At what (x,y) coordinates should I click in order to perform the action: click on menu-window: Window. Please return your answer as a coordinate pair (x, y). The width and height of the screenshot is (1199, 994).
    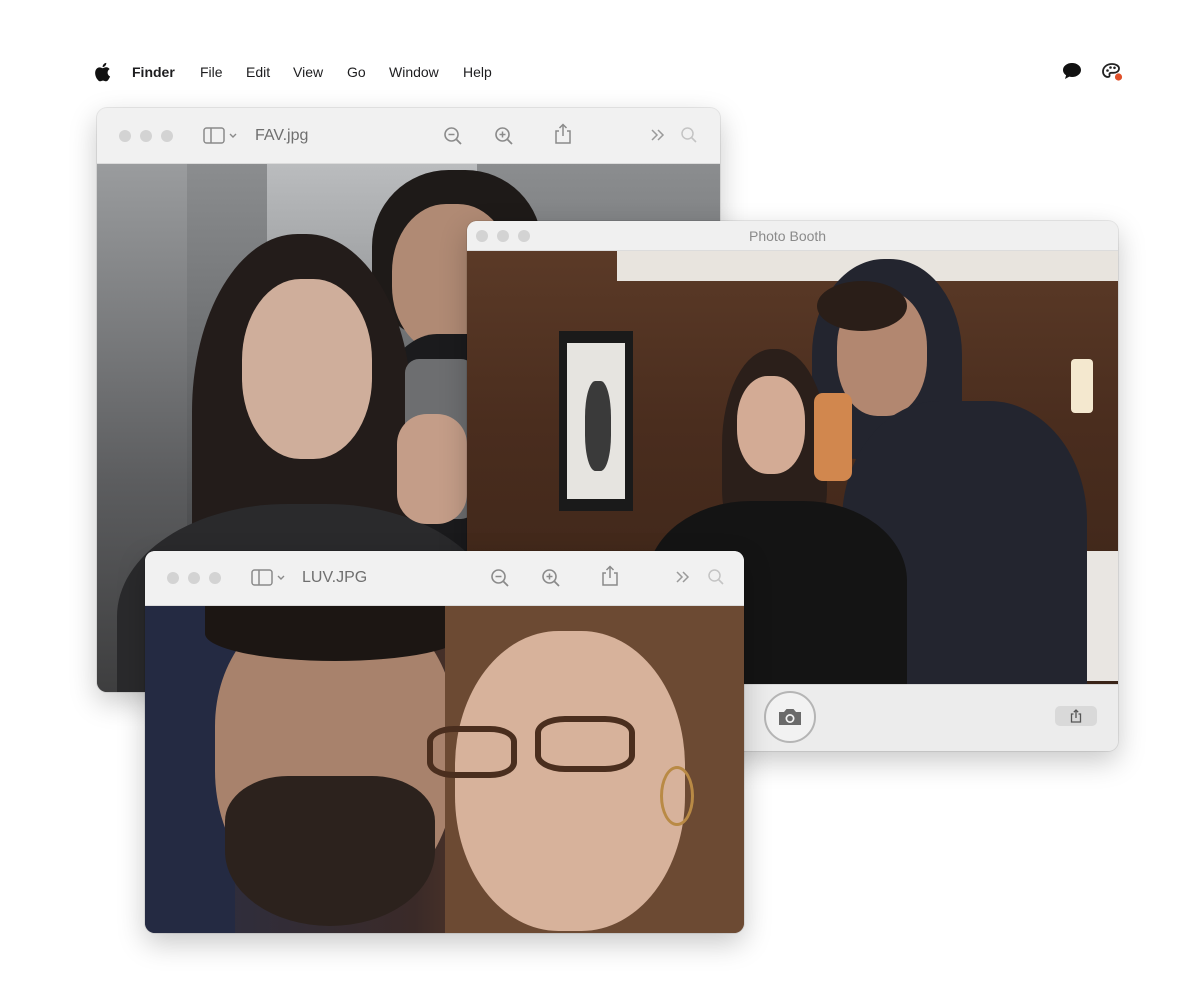
    Looking at the image, I should click on (414, 72).